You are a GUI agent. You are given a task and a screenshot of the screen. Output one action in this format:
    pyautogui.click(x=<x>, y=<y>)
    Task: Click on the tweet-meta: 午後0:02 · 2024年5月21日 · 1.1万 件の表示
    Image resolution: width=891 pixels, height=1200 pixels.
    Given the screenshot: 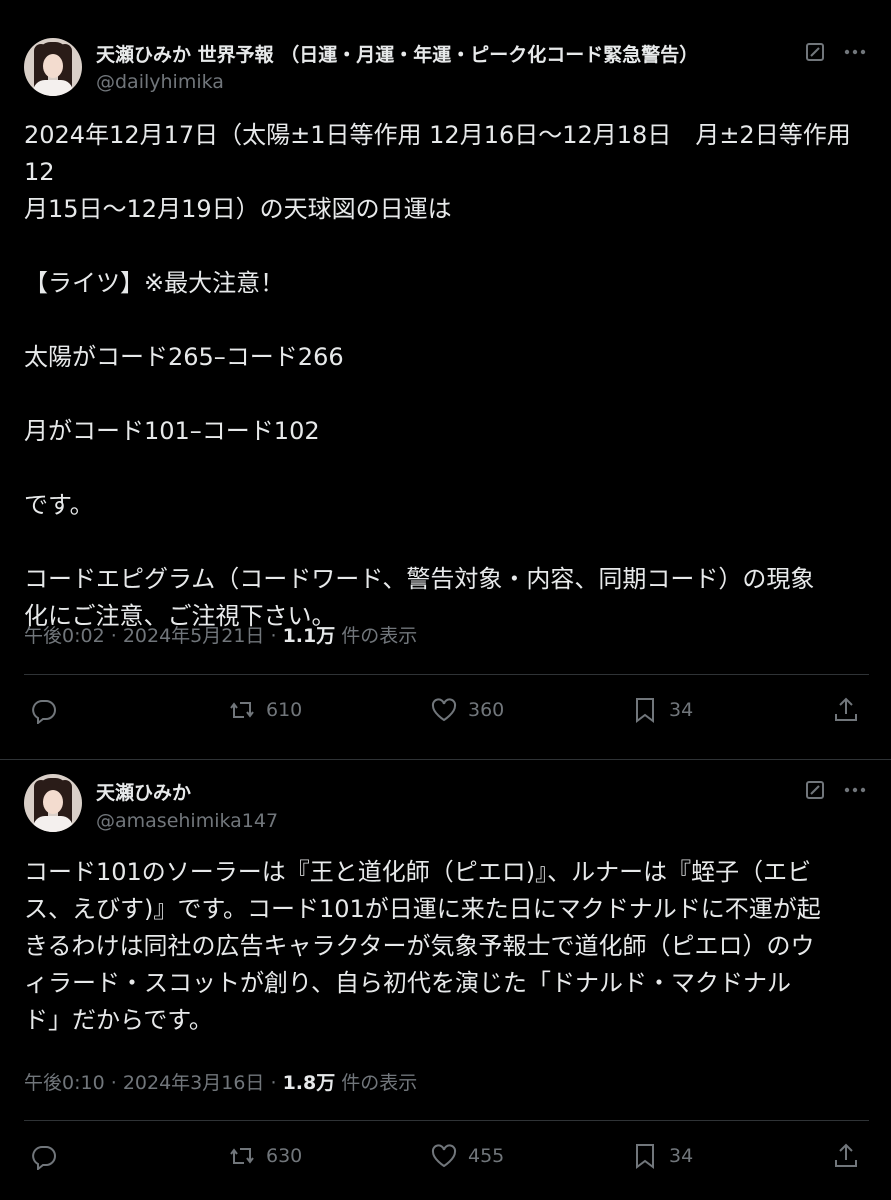 What is the action you would take?
    pyautogui.click(x=221, y=636)
    